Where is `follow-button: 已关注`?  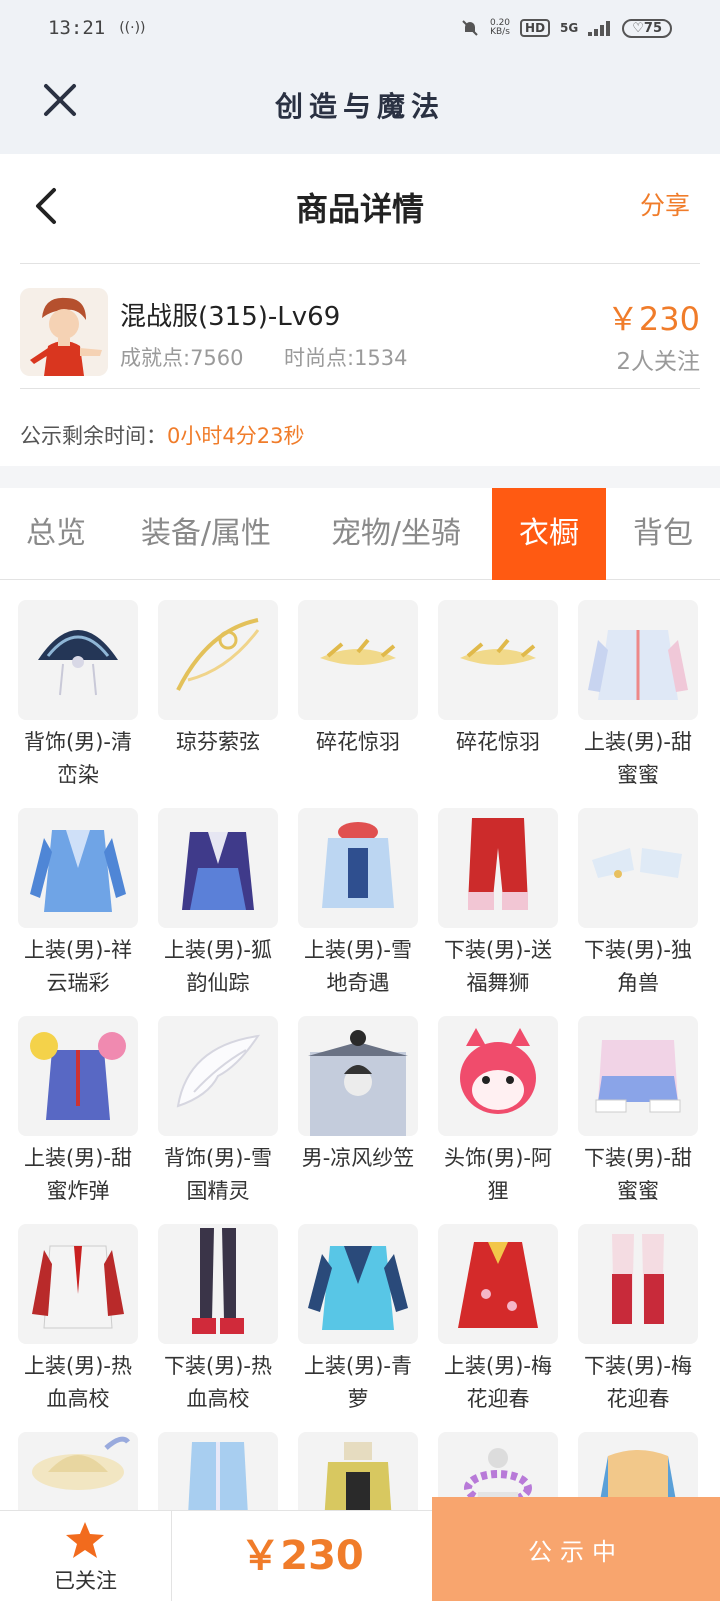
follow-button: 已关注 is located at coordinates (86, 1556).